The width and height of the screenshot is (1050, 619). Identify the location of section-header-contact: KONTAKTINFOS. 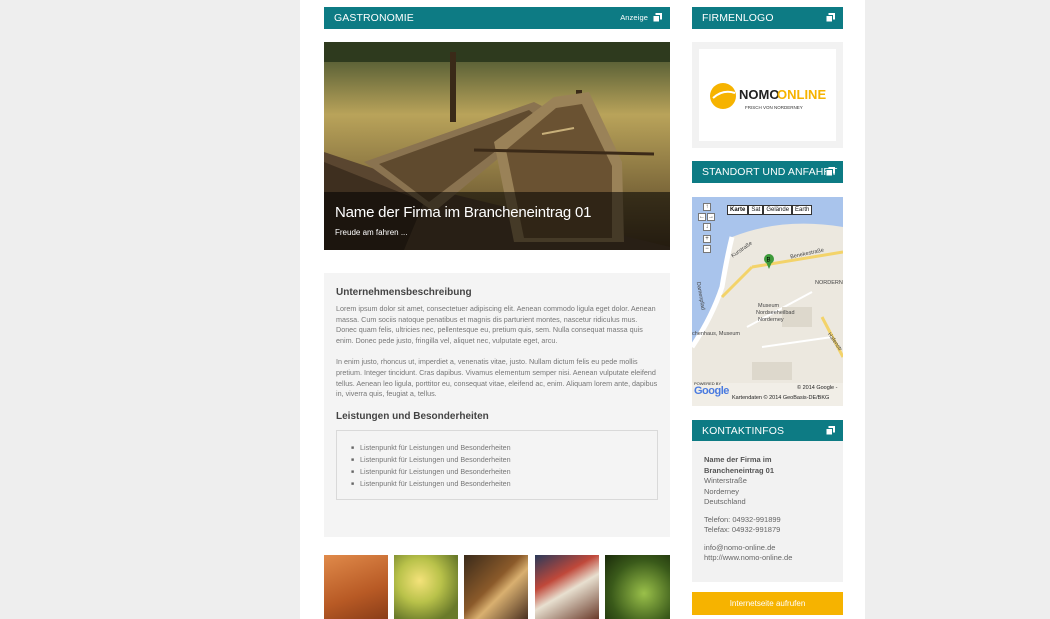
(767, 431).